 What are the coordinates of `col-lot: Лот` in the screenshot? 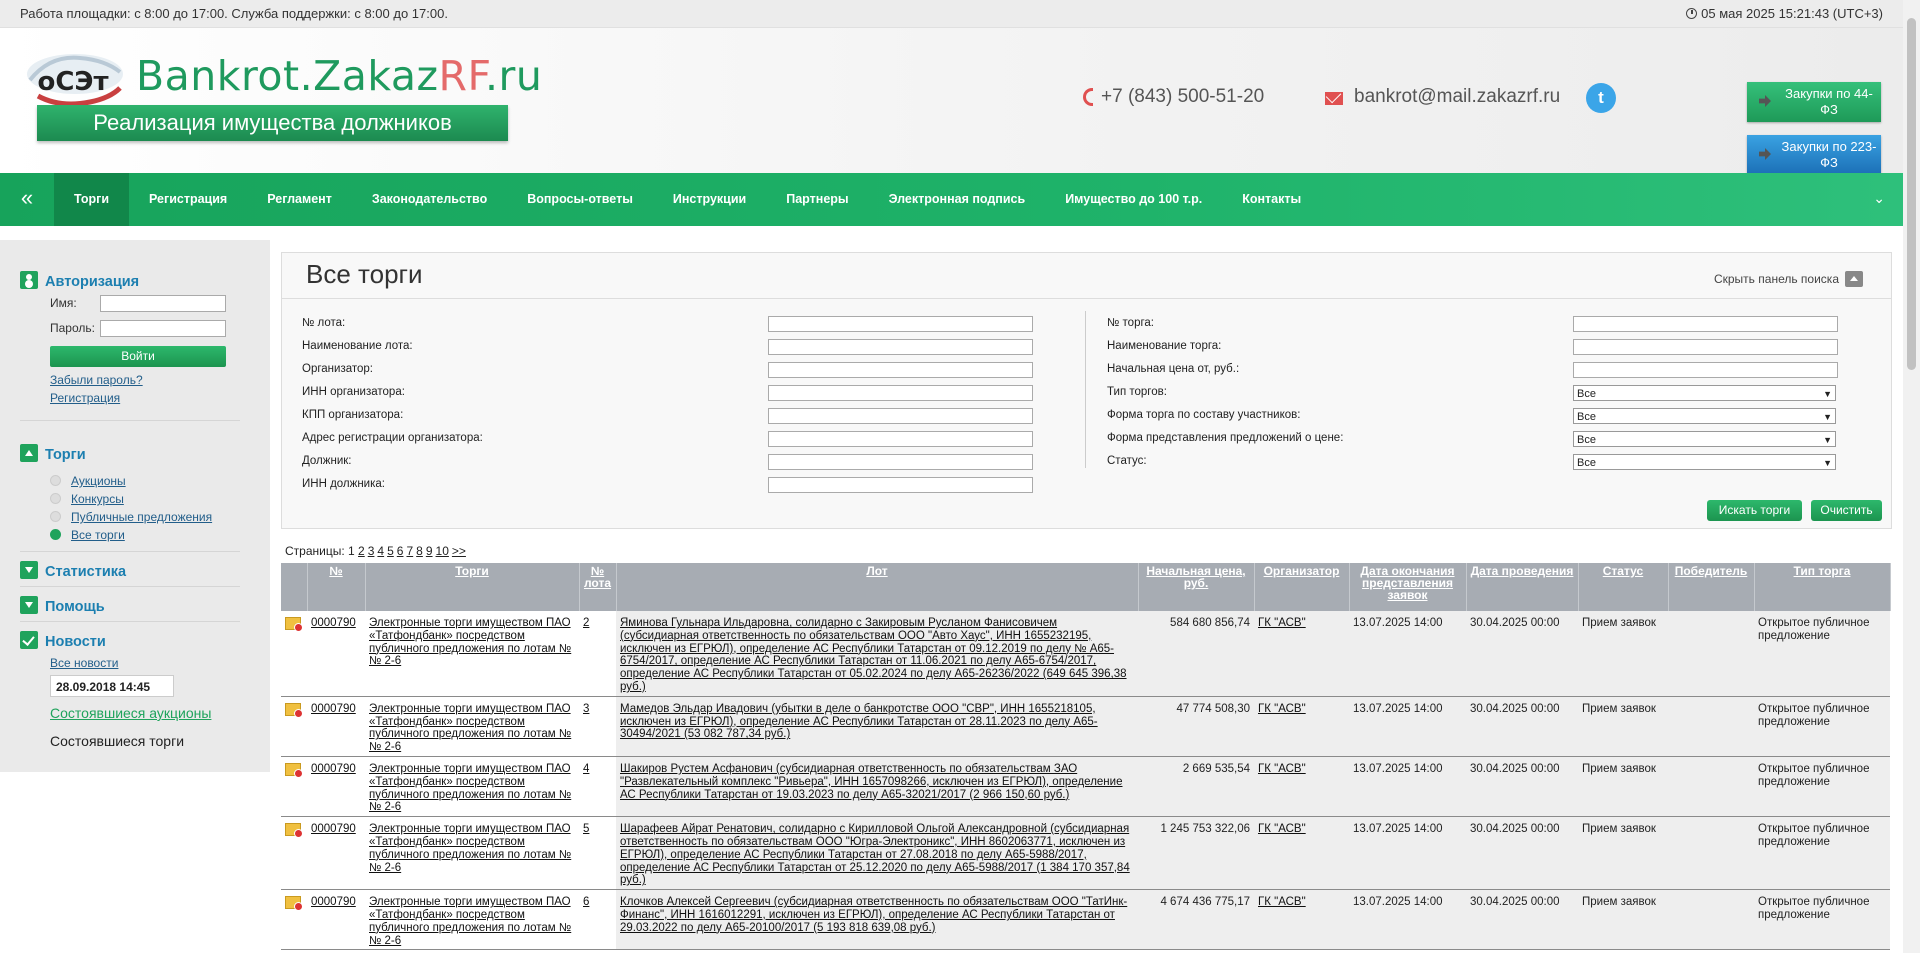 It's located at (877, 587).